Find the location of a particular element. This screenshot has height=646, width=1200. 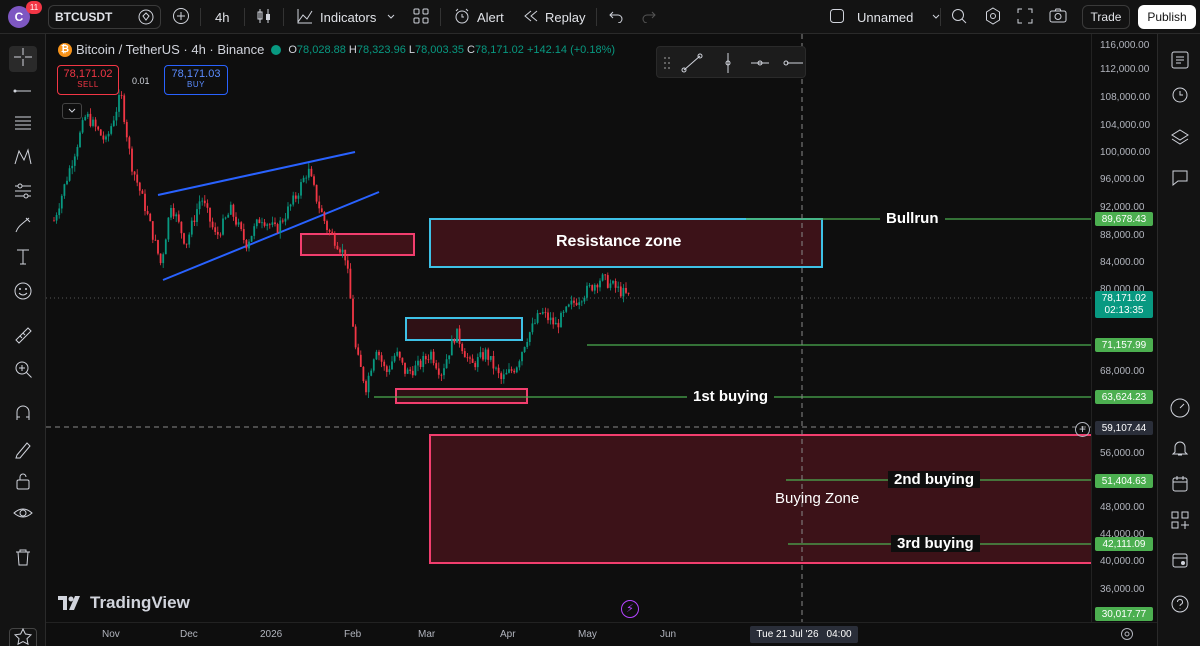

trade-button: Trade is located at coordinates (1106, 17).